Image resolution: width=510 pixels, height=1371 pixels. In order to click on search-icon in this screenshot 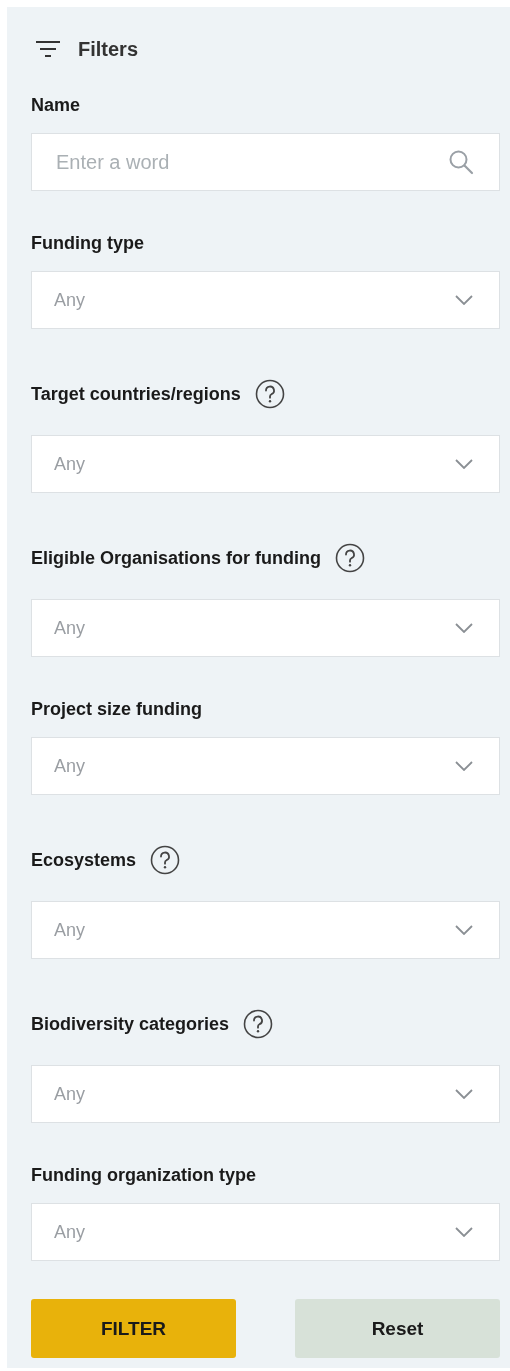, I will do `click(461, 162)`.